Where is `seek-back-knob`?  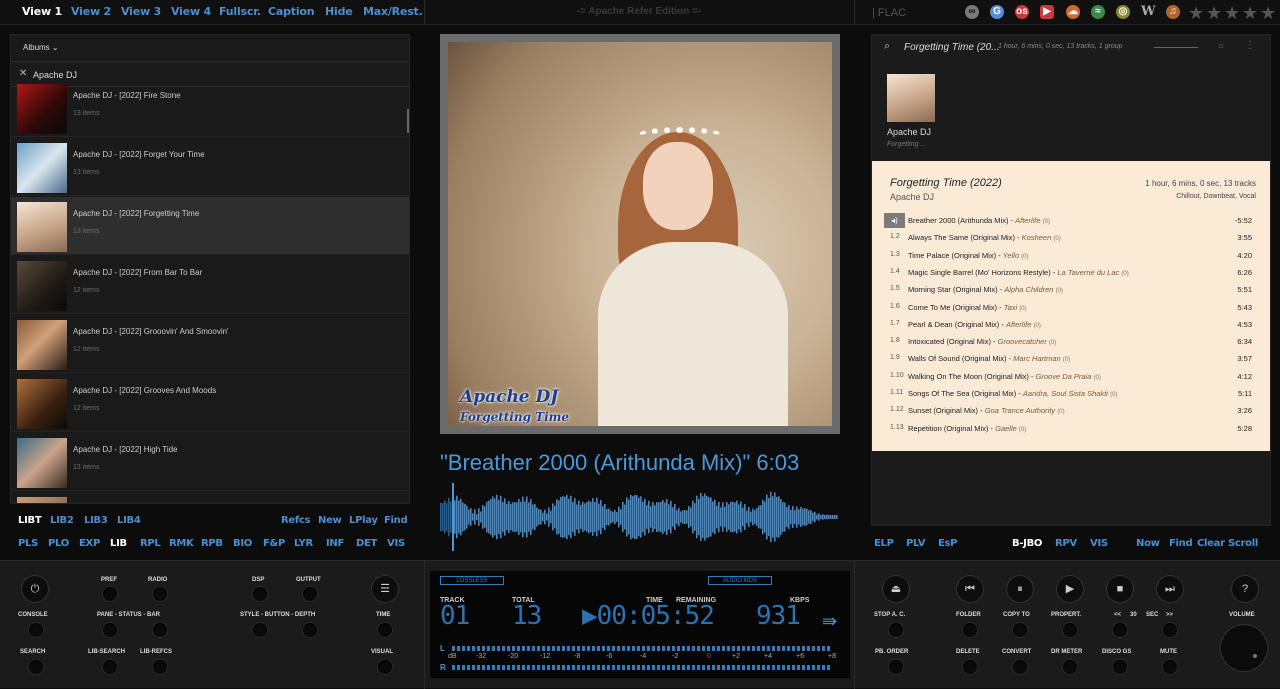 seek-back-knob is located at coordinates (1120, 630).